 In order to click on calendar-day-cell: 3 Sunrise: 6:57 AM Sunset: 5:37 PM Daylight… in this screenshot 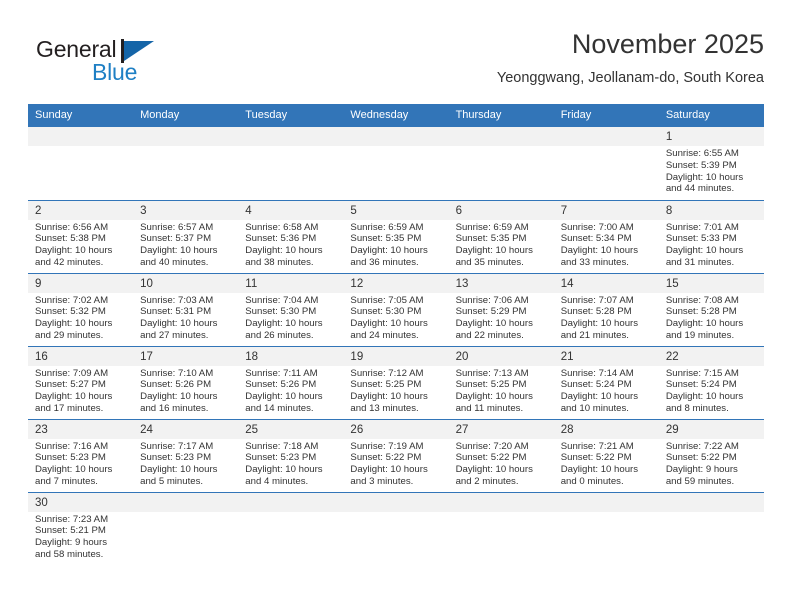, I will do `click(186, 236)`.